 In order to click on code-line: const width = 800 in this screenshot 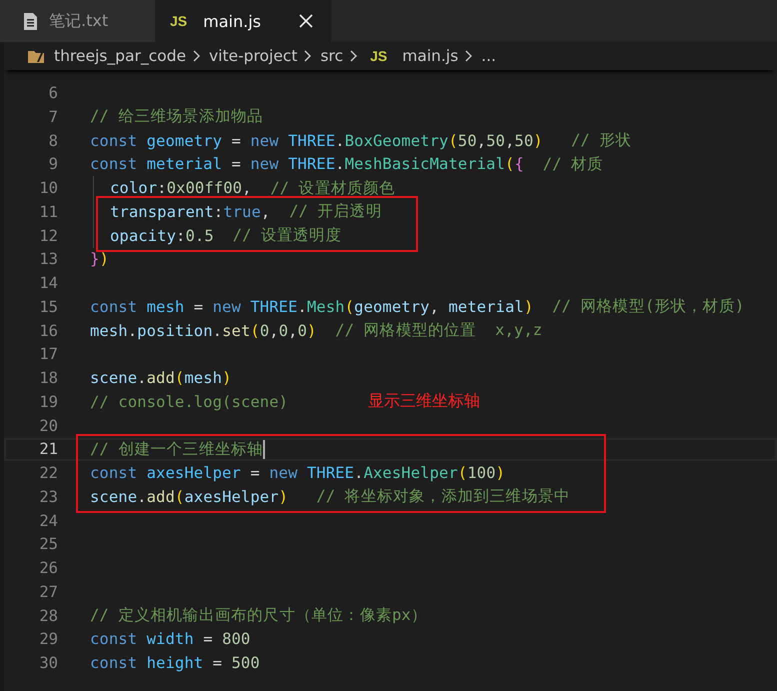, I will do `click(170, 639)`.